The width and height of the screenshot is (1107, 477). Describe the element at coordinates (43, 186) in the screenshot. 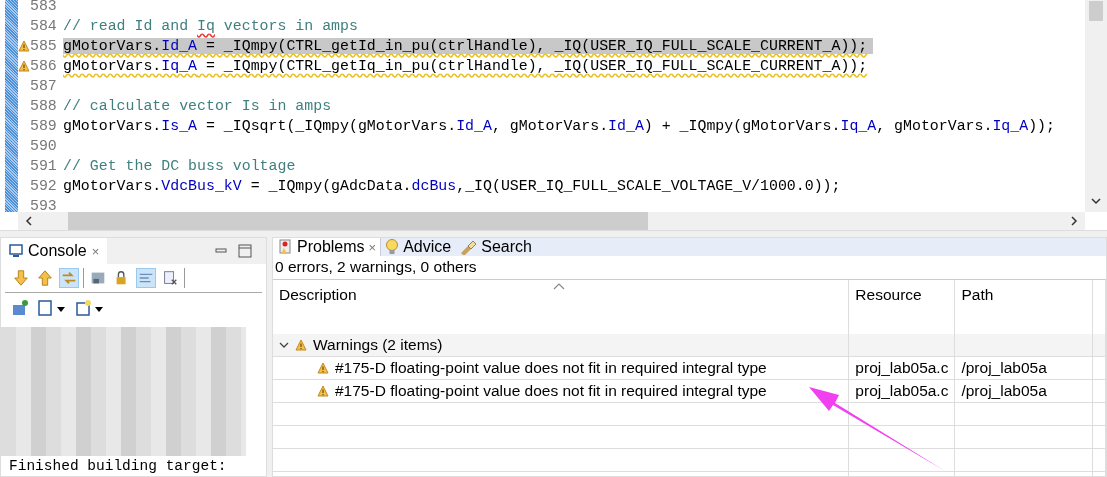

I see `line-number: 592` at that location.